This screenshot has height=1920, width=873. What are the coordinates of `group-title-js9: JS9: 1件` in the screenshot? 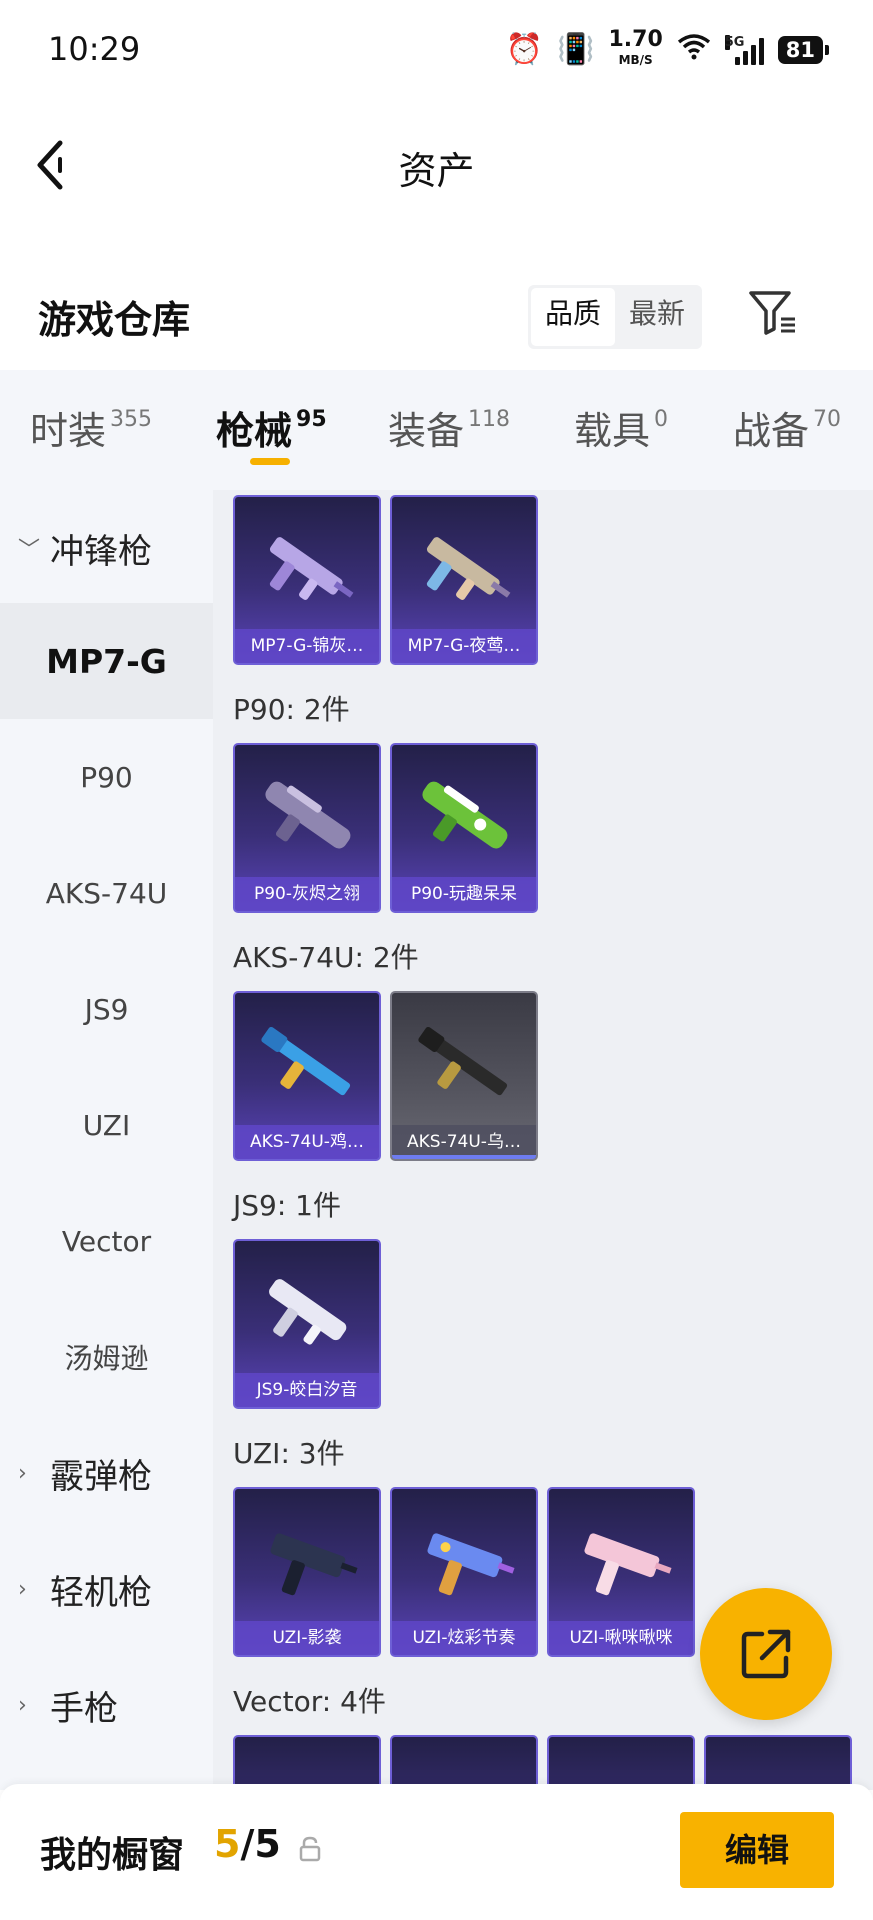 It's located at (287, 1205).